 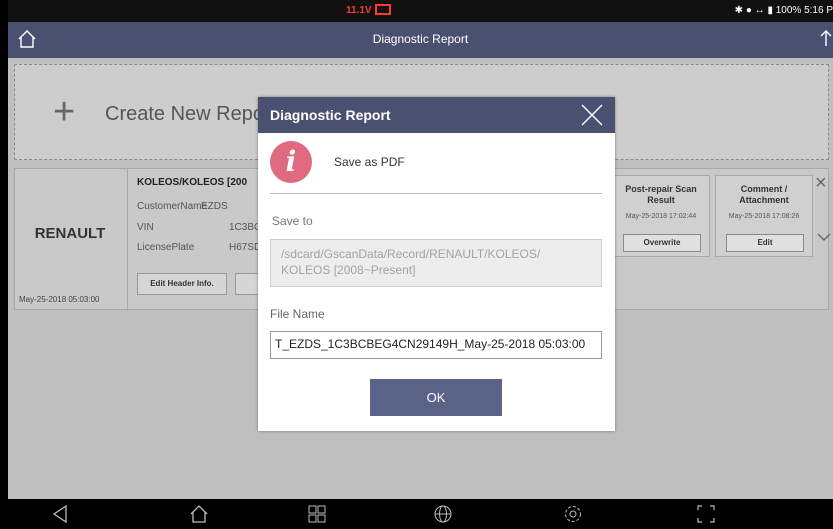 I want to click on status-right: ✱ ● ↔ ▮ 100% 5:16 P, so click(x=784, y=10).